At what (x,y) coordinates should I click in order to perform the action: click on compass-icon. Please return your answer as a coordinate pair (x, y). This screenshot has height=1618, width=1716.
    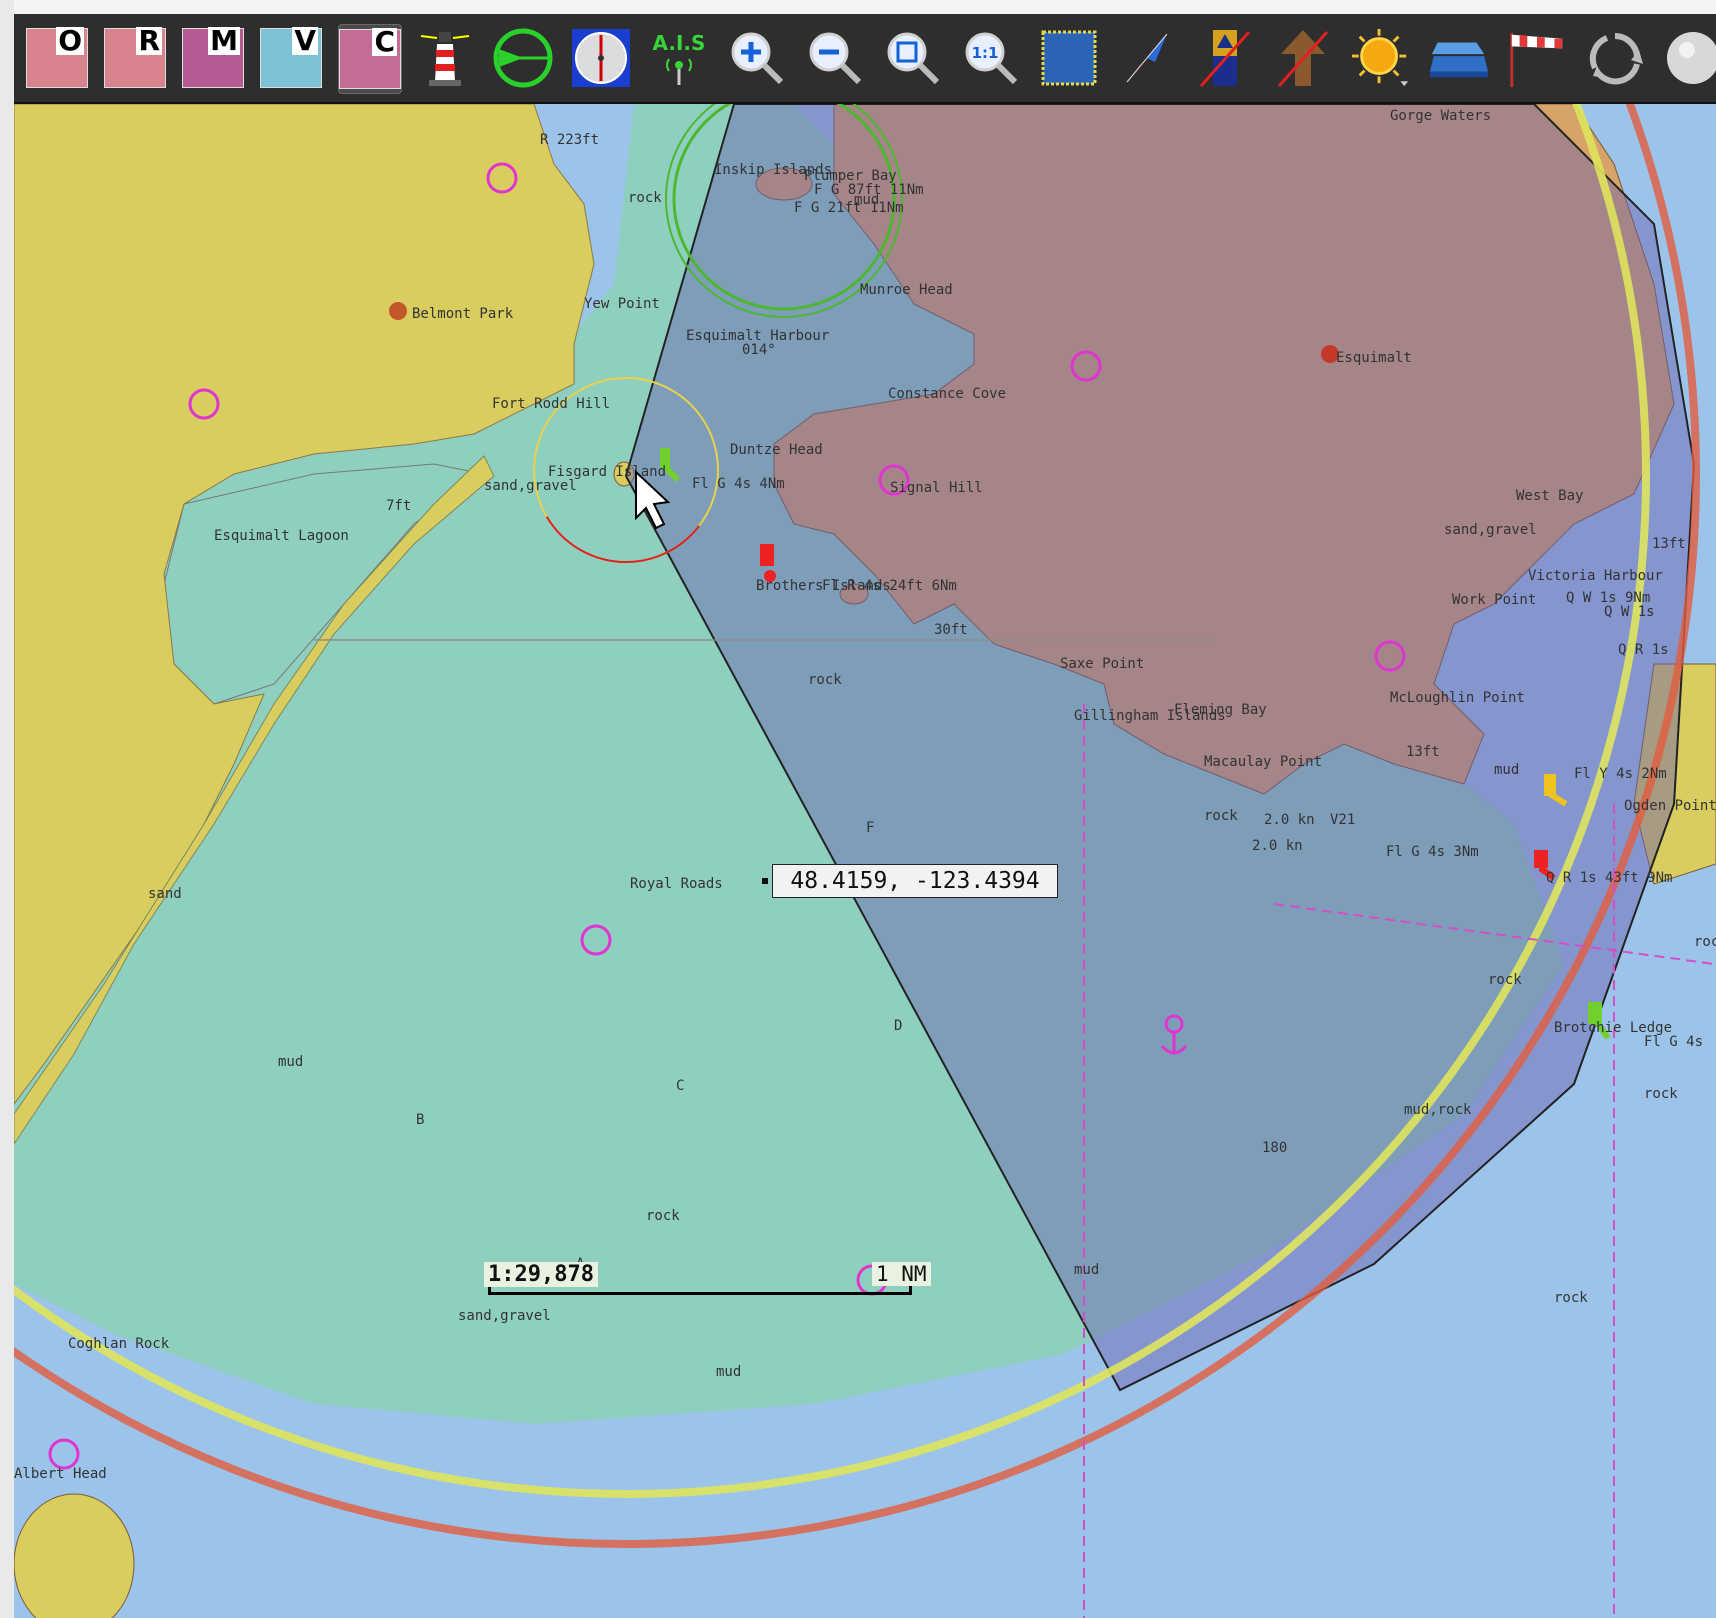
    Looking at the image, I should click on (601, 58).